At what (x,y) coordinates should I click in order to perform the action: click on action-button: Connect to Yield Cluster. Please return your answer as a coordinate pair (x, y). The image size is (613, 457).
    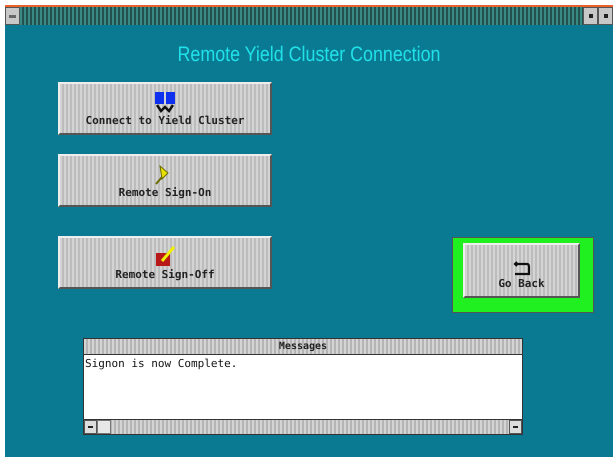
    Looking at the image, I should click on (165, 108).